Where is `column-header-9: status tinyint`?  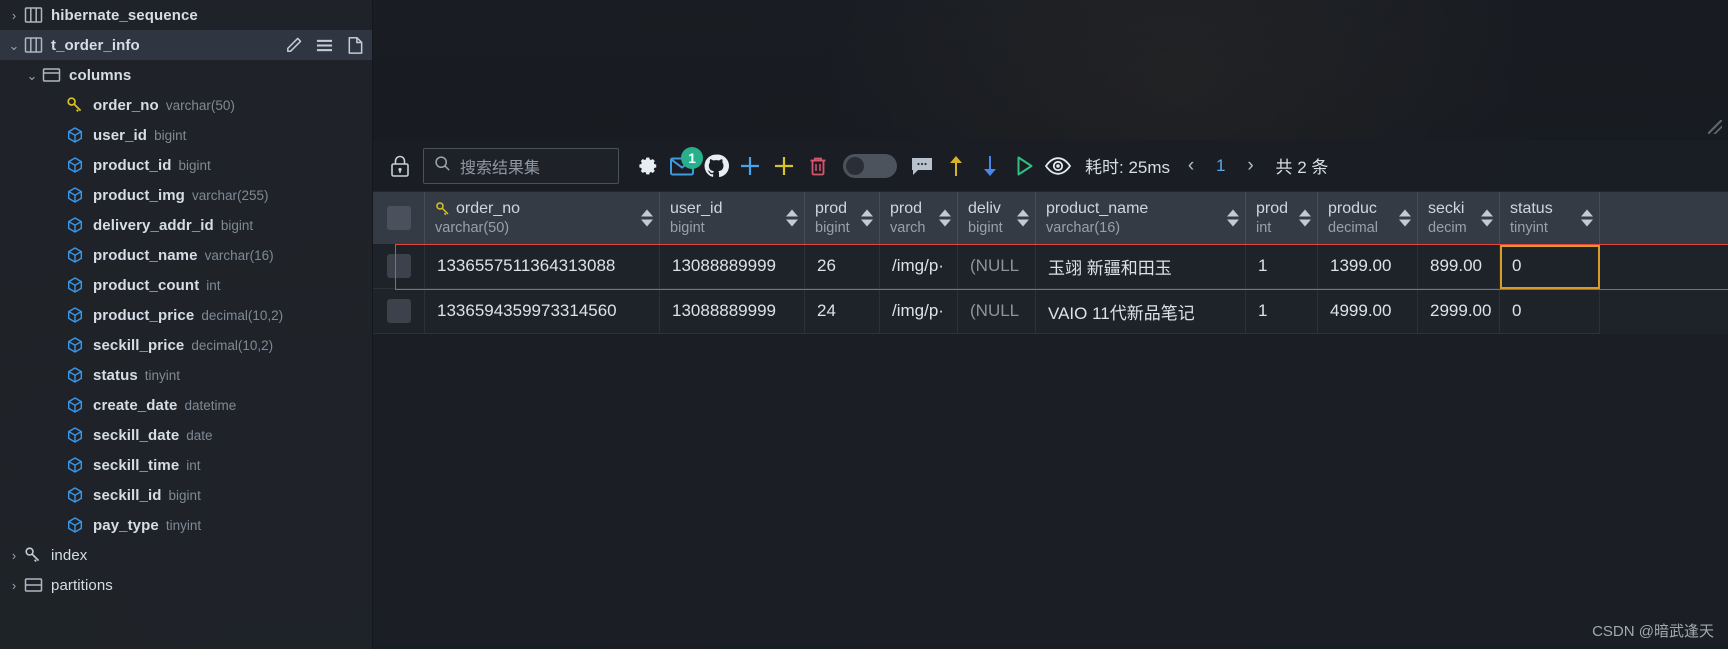 column-header-9: status tinyint is located at coordinates (1550, 218).